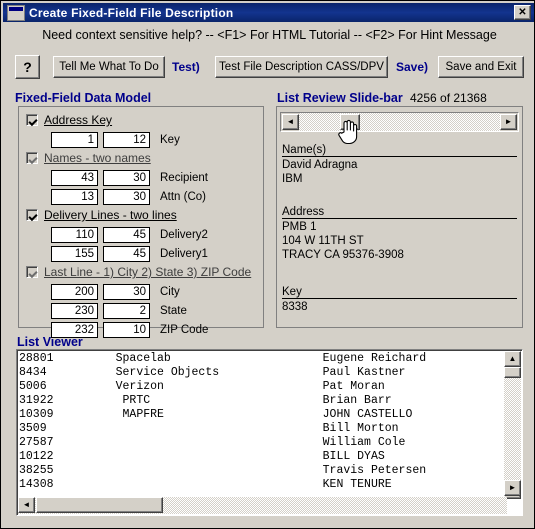 The image size is (535, 529). Describe the element at coordinates (186, 67) in the screenshot. I see `test-prefix-label: Test)` at that location.